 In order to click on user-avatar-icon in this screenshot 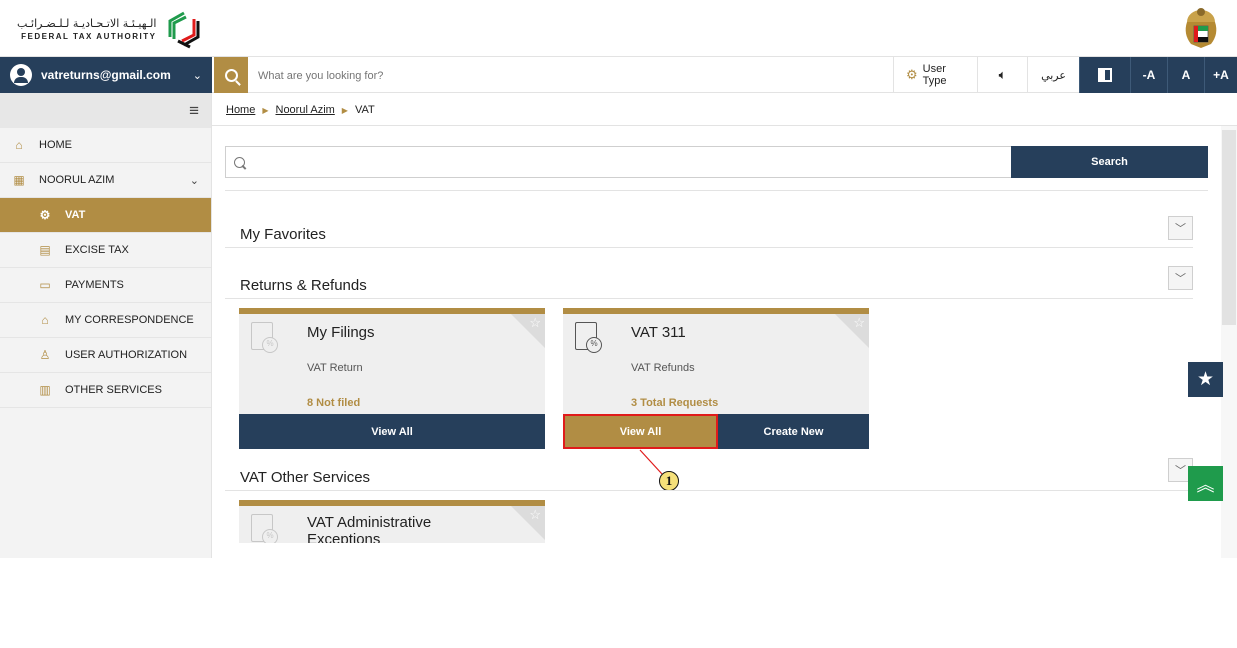, I will do `click(21, 75)`.